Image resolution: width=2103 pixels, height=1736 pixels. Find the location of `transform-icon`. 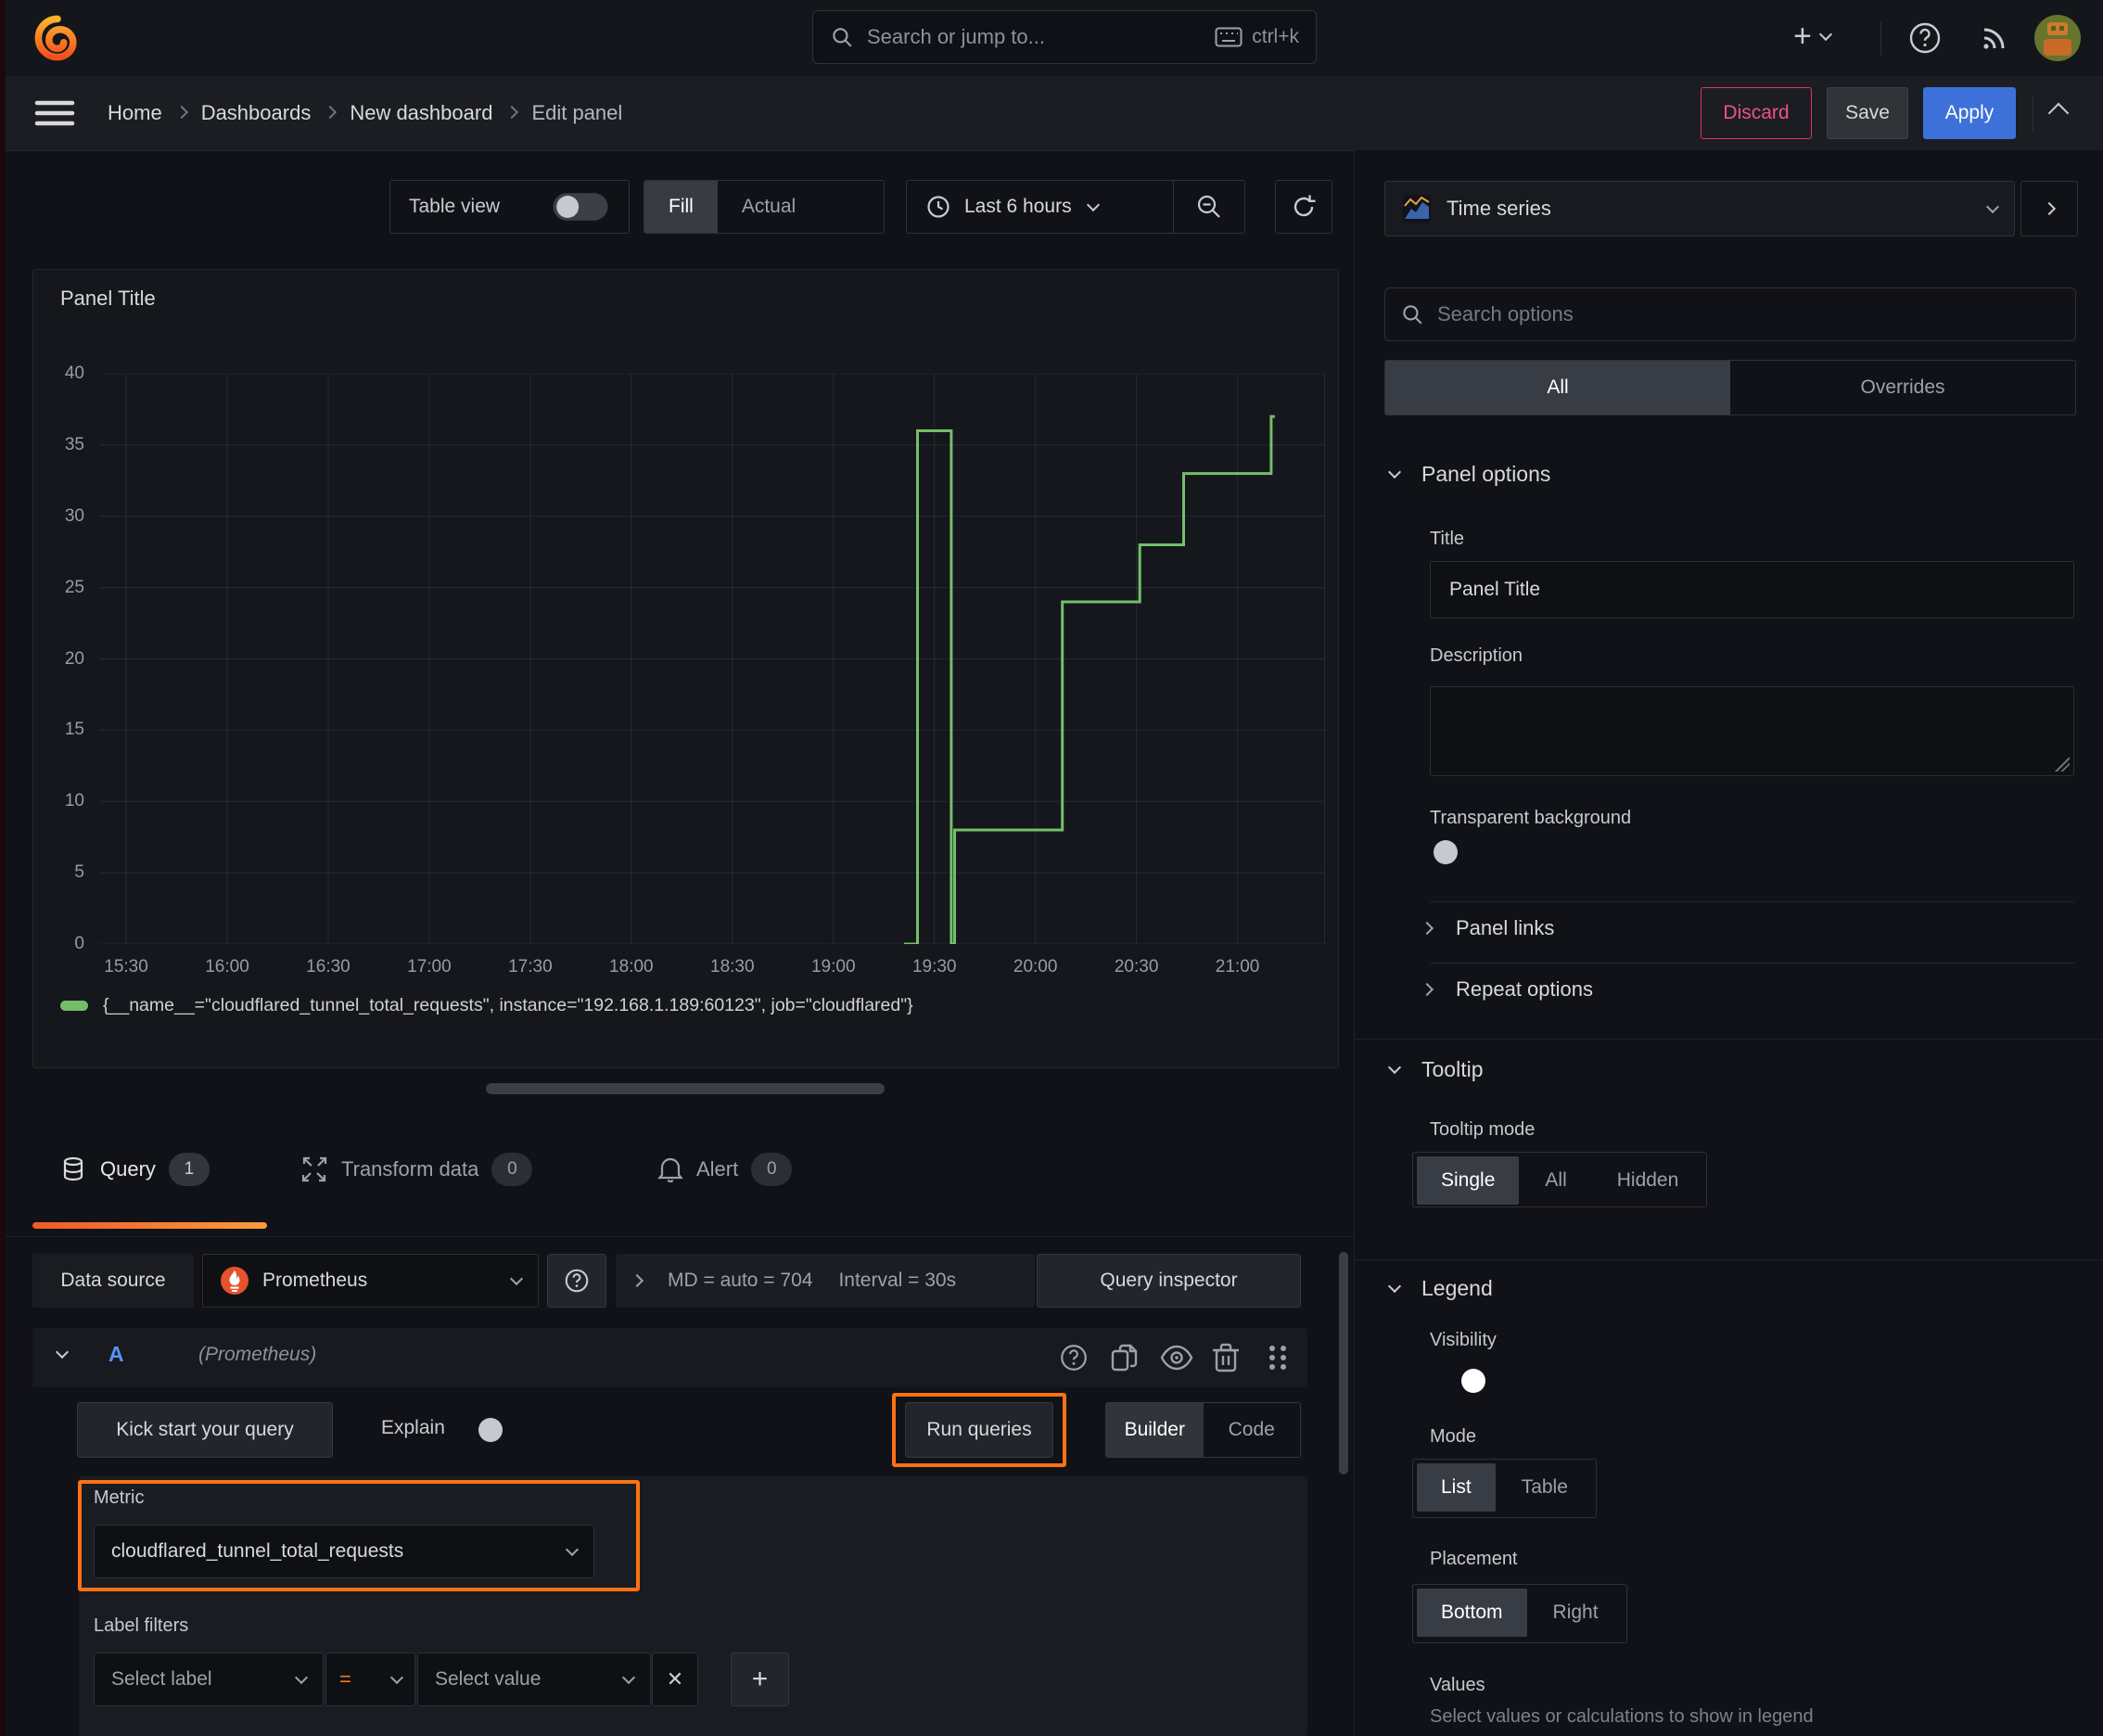

transform-icon is located at coordinates (314, 1169).